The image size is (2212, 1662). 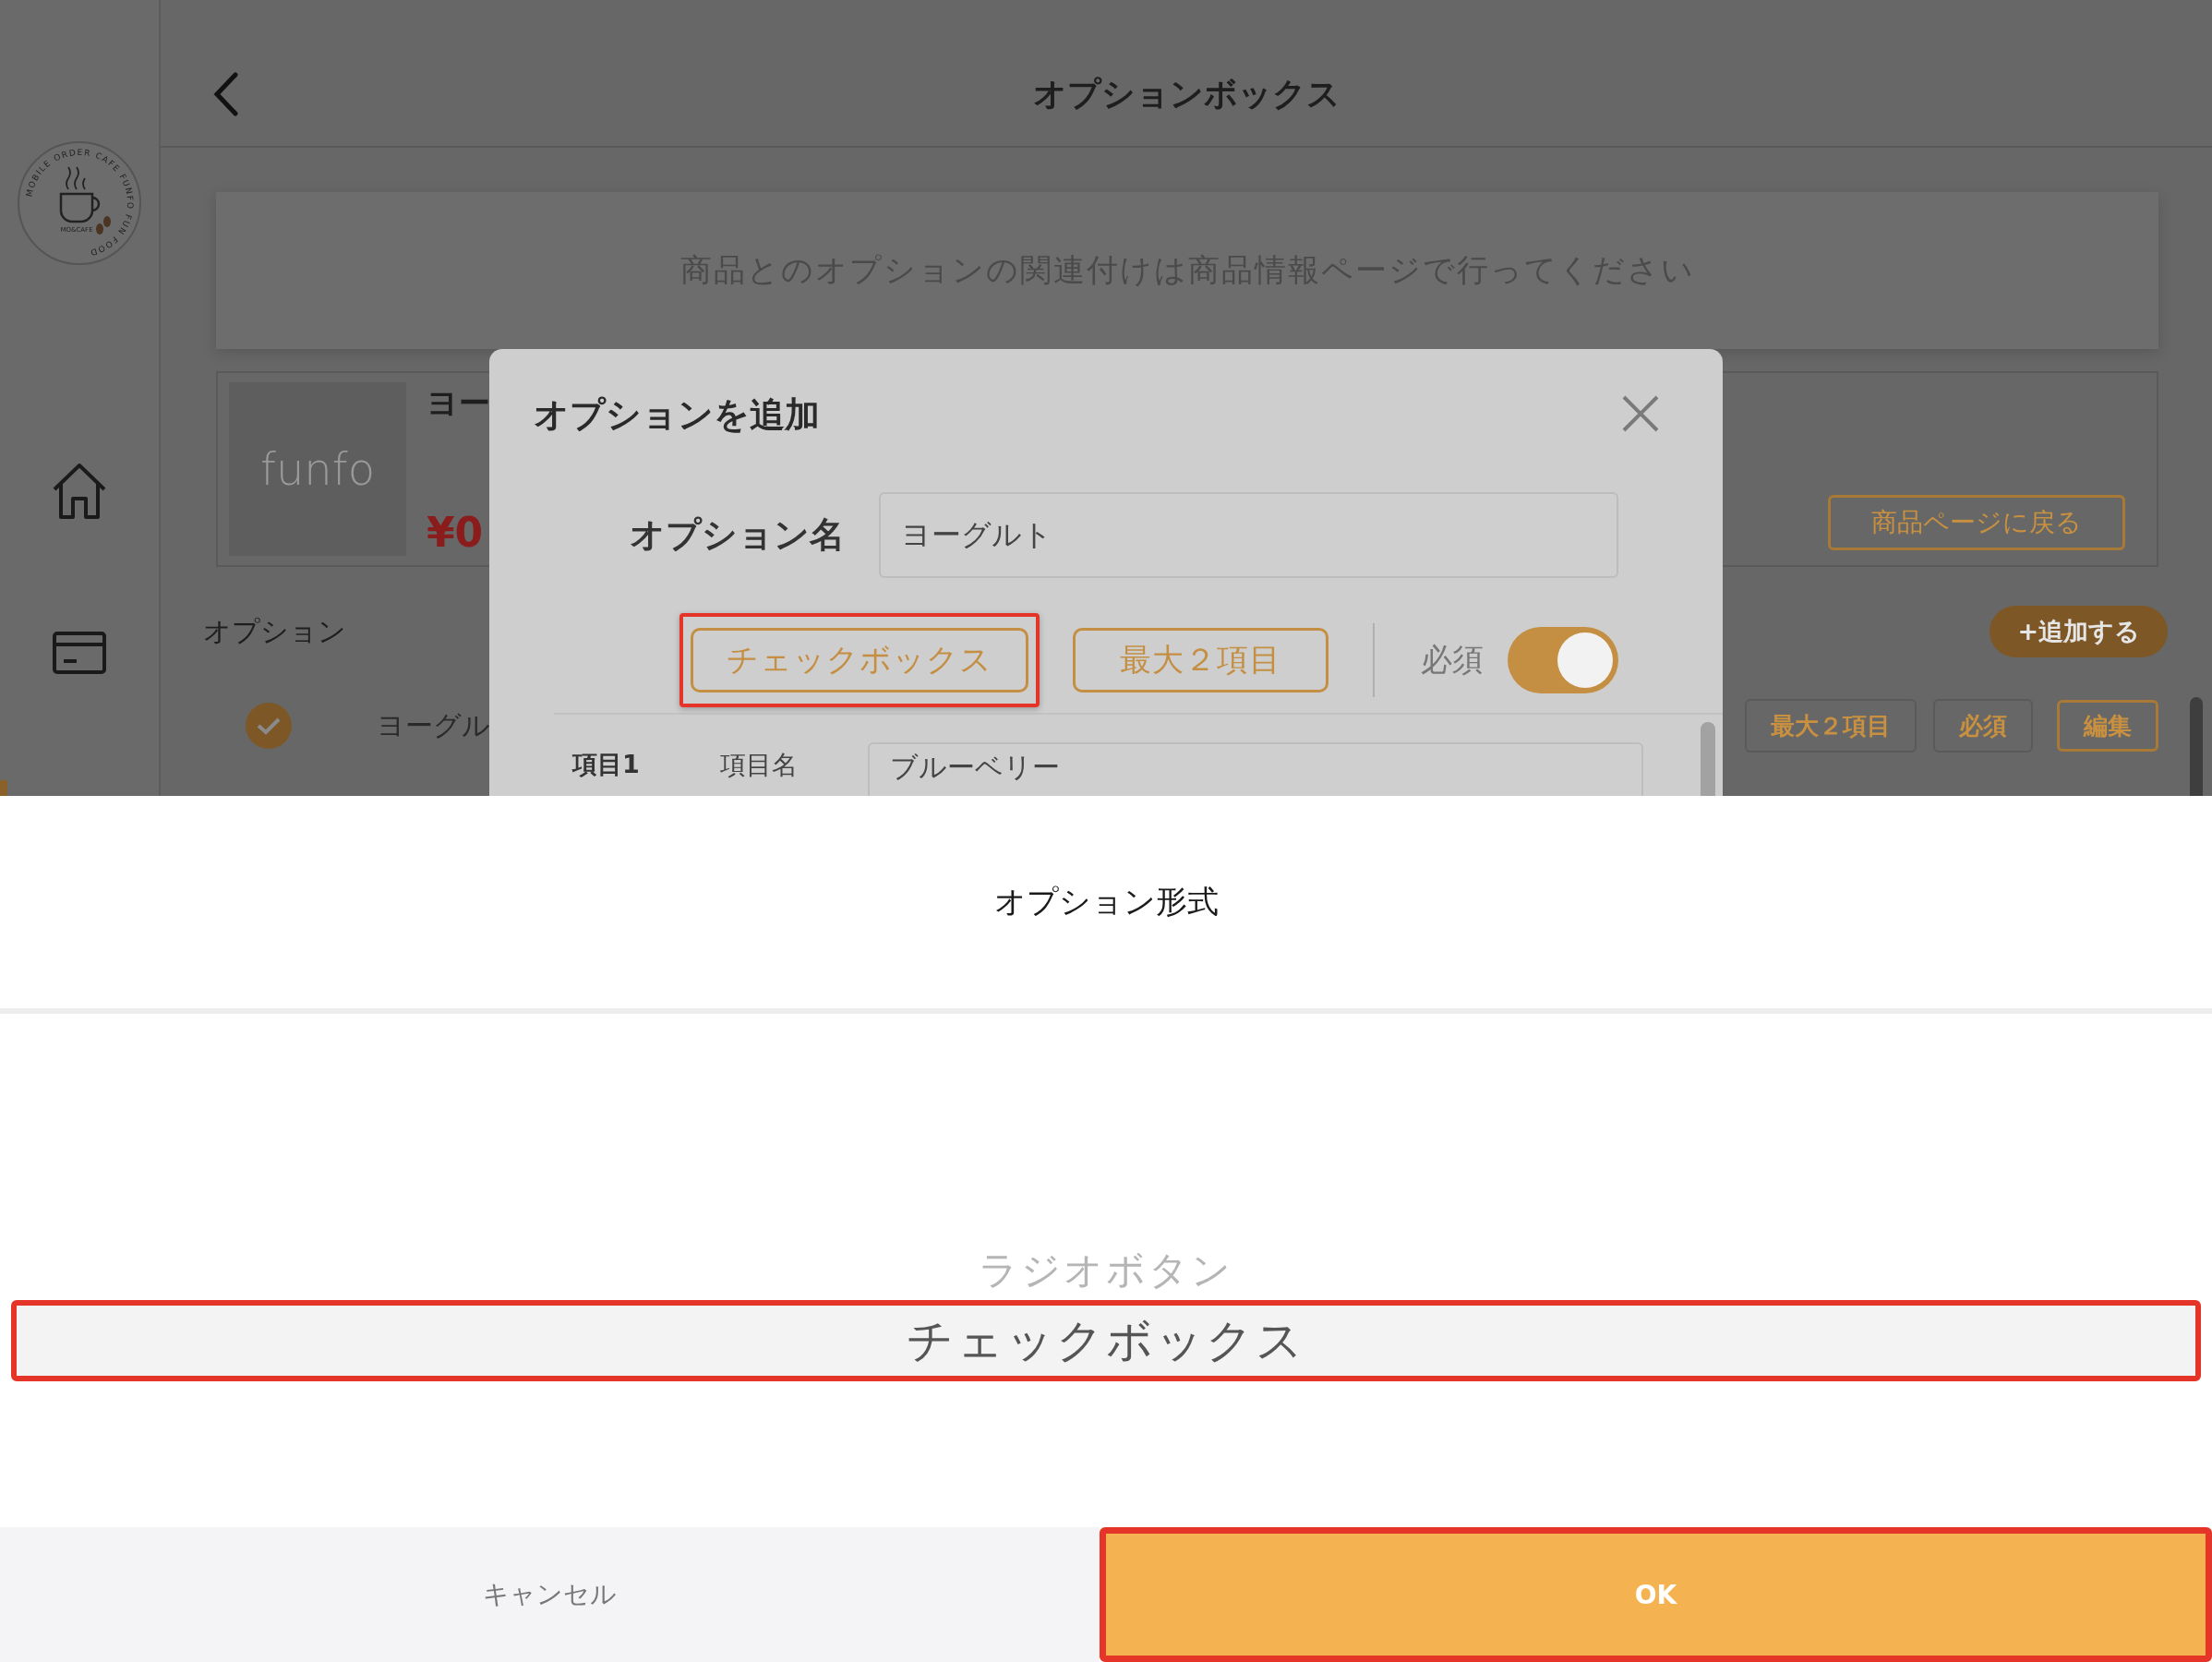 What do you see at coordinates (1200, 660) in the screenshot?
I see `max-items-button: 最大２項目` at bounding box center [1200, 660].